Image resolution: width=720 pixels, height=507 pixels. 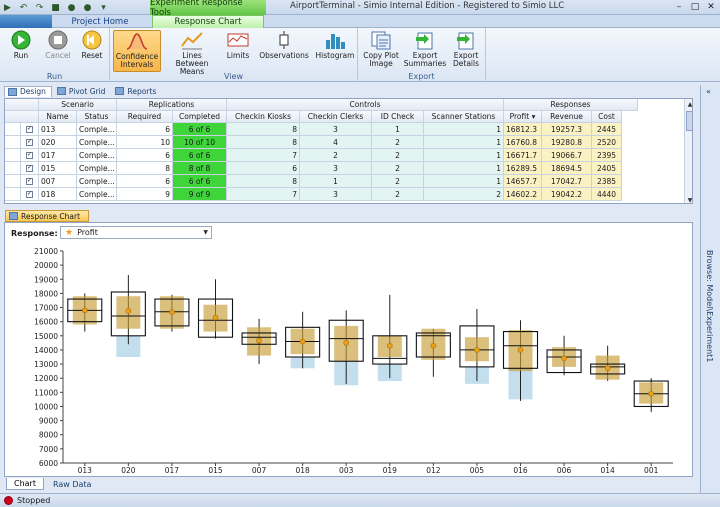 I want to click on cell-required: 8, so click(x=145, y=168).